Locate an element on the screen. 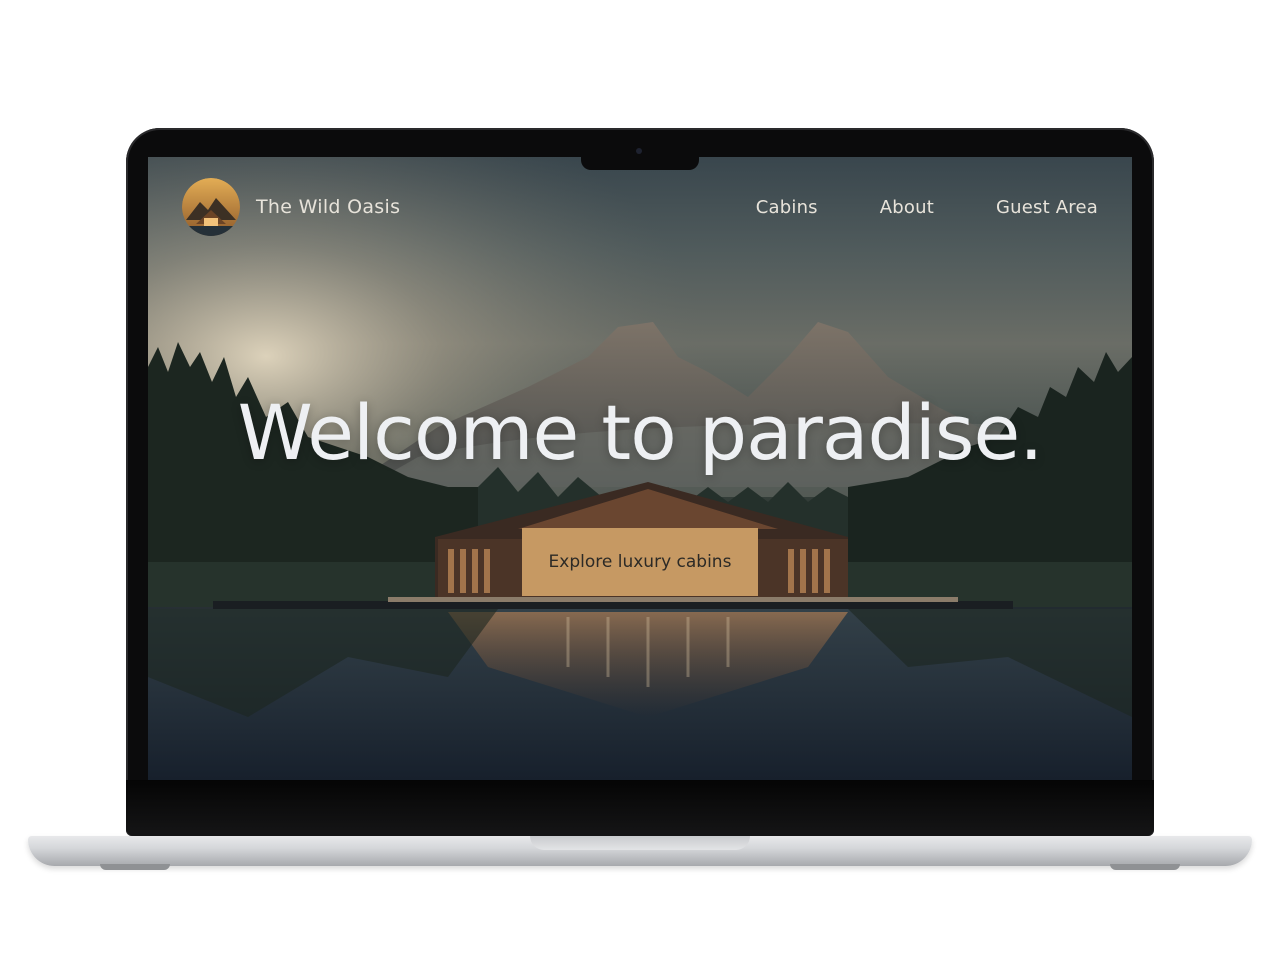 This screenshot has height=958, width=1280. laptop-base-groove is located at coordinates (640, 843).